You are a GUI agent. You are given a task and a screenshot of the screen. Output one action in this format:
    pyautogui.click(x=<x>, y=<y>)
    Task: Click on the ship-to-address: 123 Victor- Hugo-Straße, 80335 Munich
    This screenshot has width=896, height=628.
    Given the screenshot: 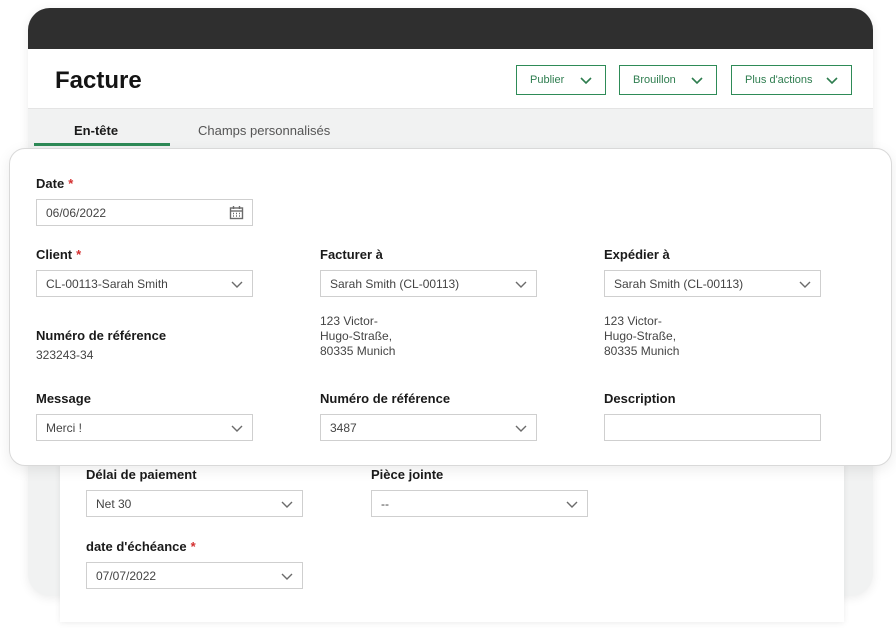 What is the action you would take?
    pyautogui.click(x=641, y=336)
    